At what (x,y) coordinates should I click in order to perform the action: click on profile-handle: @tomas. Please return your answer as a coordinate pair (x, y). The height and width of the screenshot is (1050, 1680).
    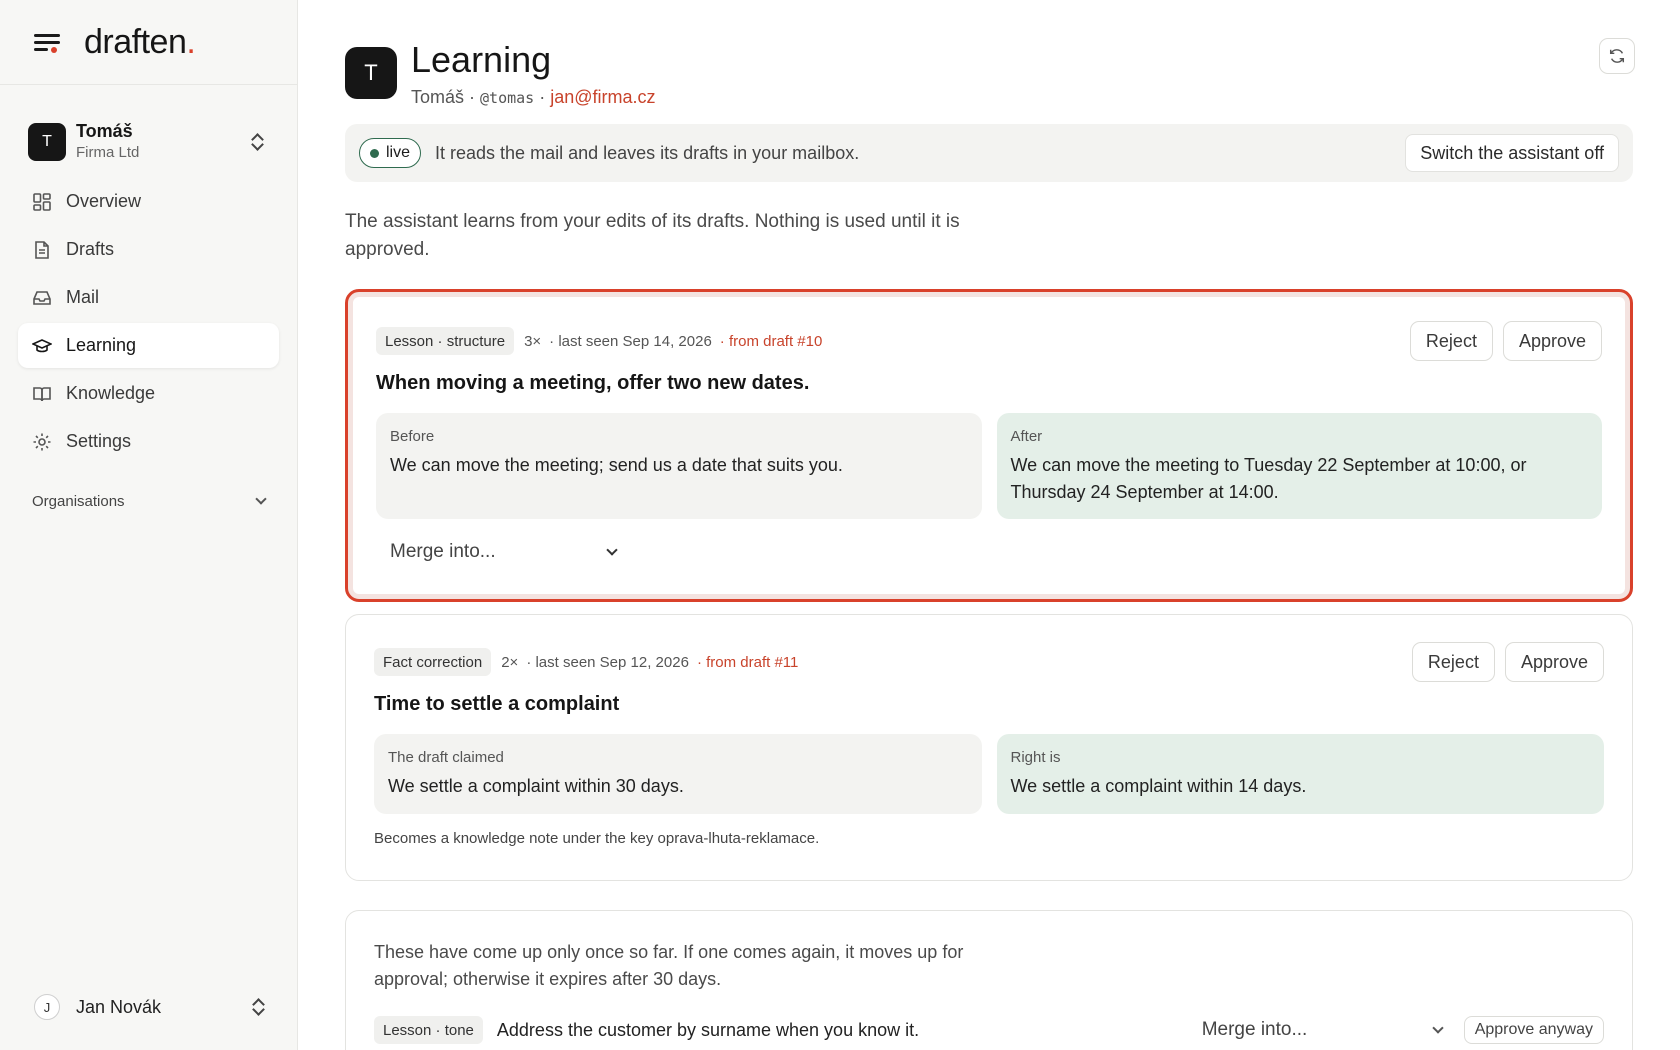
    Looking at the image, I should click on (507, 98).